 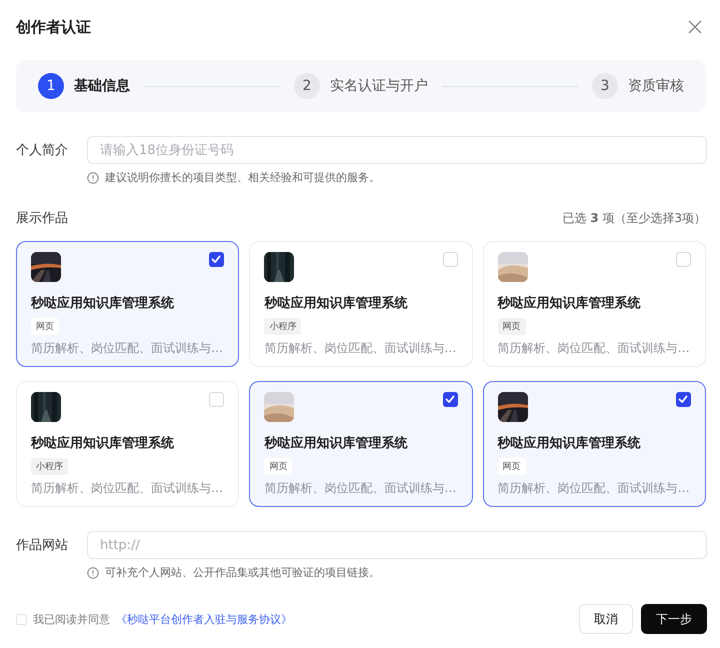 I want to click on next-button: 下一步, so click(x=674, y=619).